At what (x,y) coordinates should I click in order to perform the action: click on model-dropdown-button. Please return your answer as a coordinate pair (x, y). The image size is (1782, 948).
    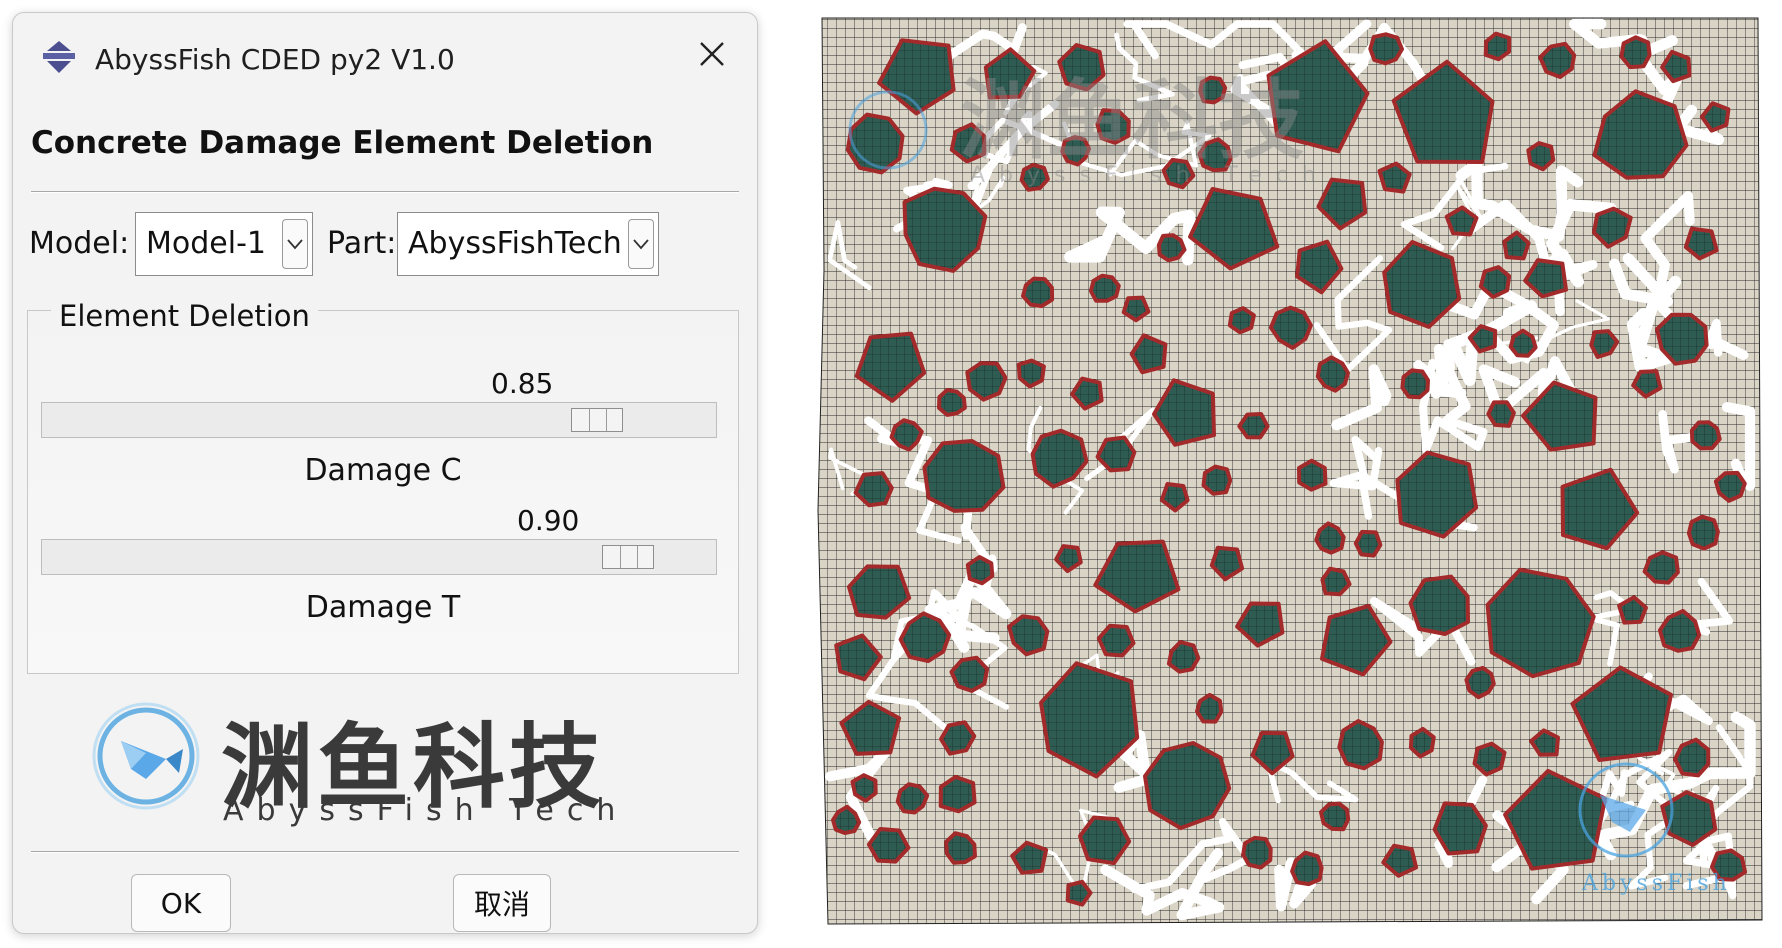
    Looking at the image, I should click on (295, 244).